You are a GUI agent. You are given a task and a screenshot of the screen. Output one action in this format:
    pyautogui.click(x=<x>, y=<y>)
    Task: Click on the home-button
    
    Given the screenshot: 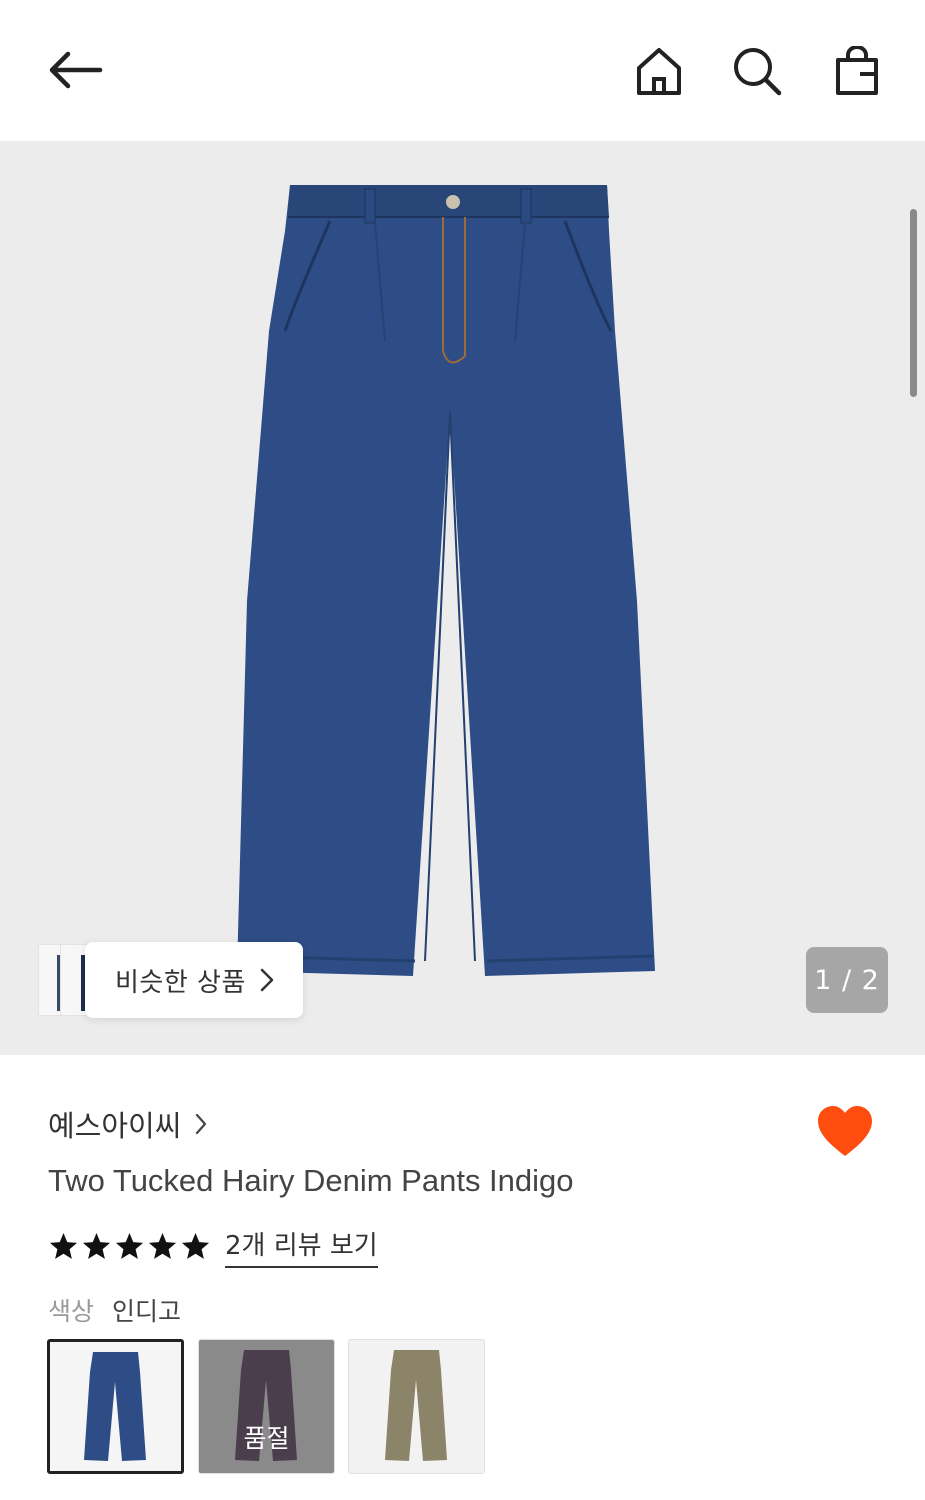 What is the action you would take?
    pyautogui.click(x=659, y=71)
    